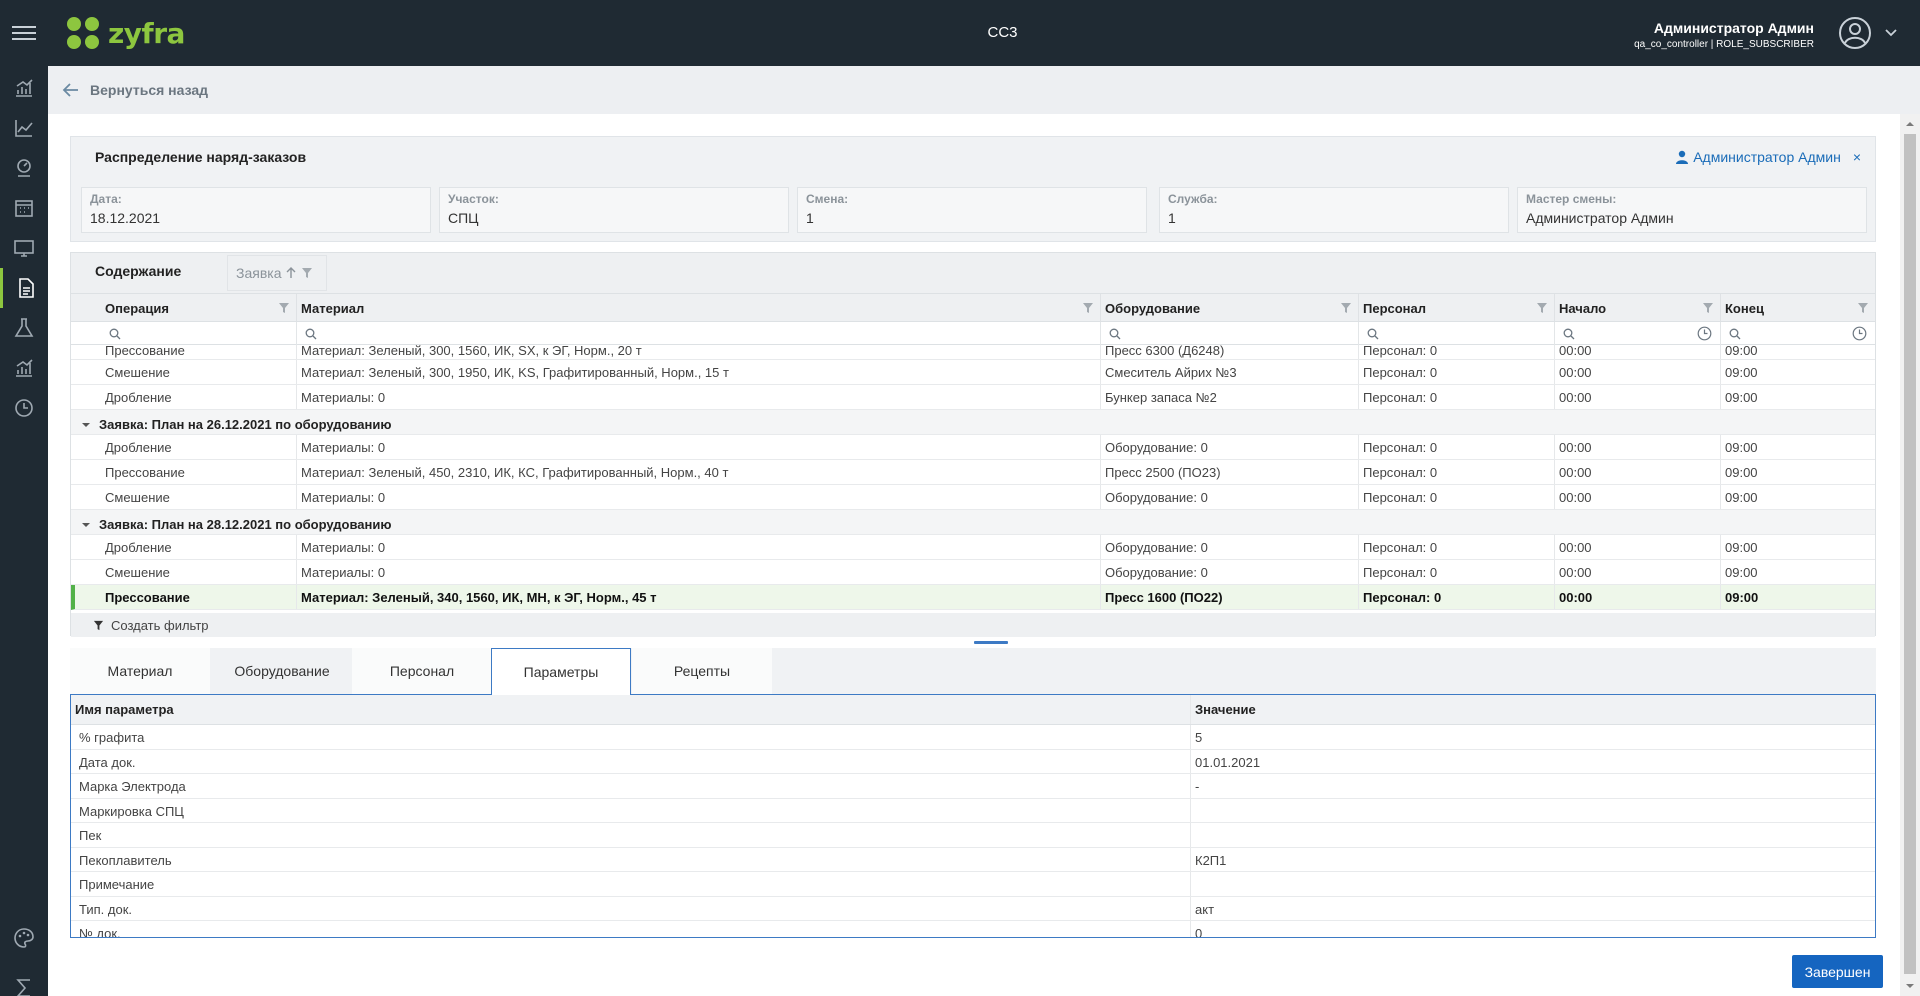 Image resolution: width=1920 pixels, height=996 pixels. What do you see at coordinates (135, 90) in the screenshot?
I see `back-link: Вернуться назад` at bounding box center [135, 90].